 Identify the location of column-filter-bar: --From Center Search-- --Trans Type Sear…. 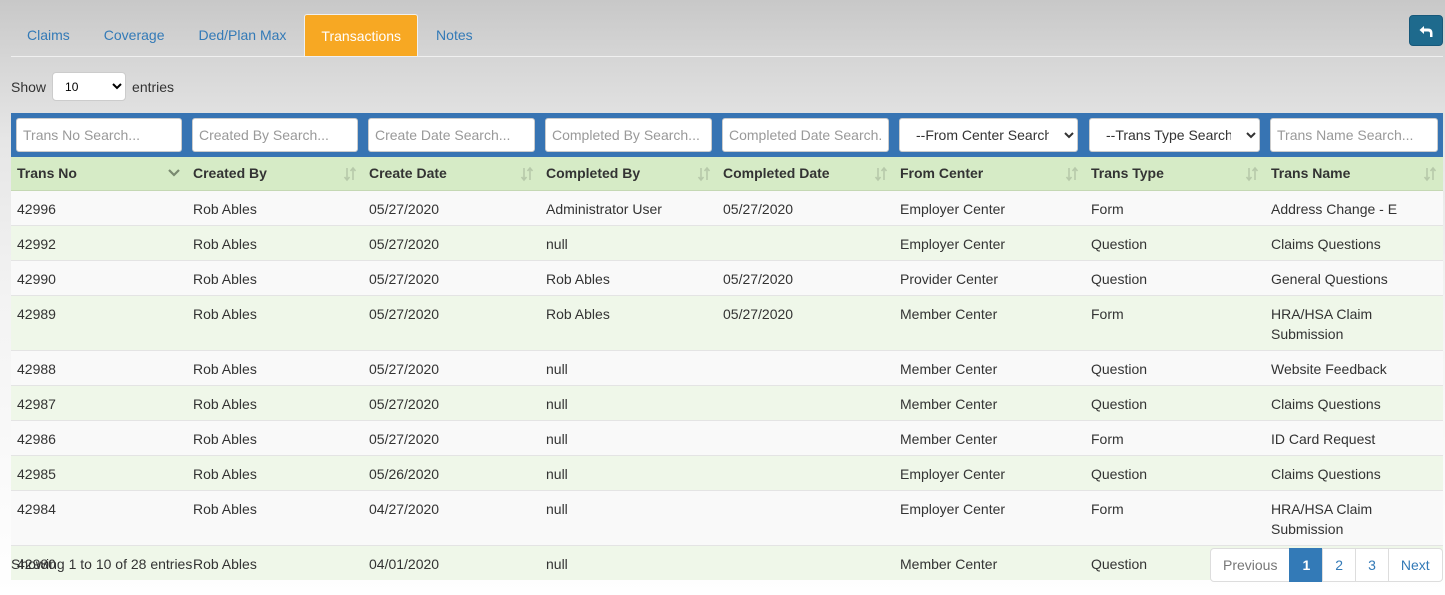
(727, 135).